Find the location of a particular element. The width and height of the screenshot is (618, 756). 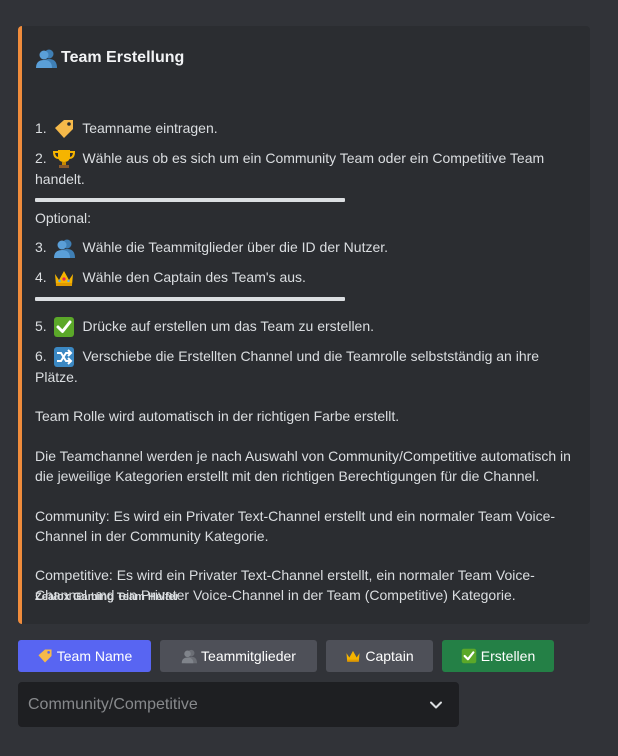

step-number: 3. is located at coordinates (41, 247).